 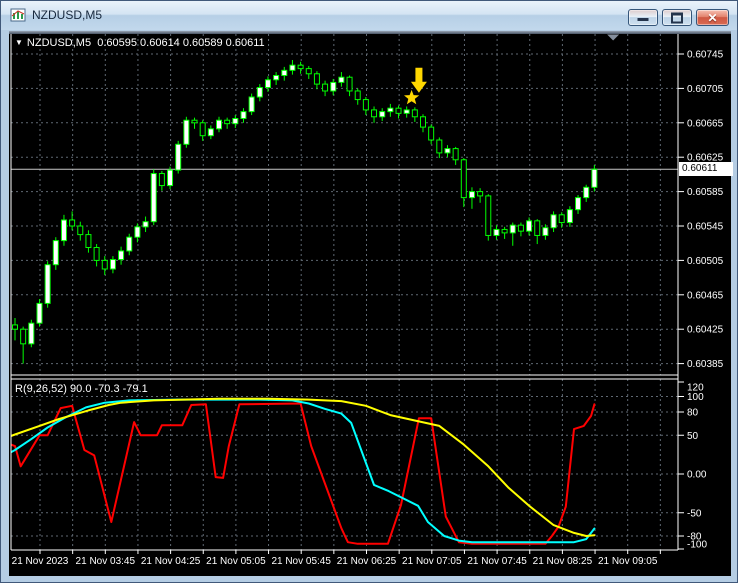 What do you see at coordinates (109, 389) in the screenshot?
I see `indicator-values: 90.0 -70.3 -79.1` at bounding box center [109, 389].